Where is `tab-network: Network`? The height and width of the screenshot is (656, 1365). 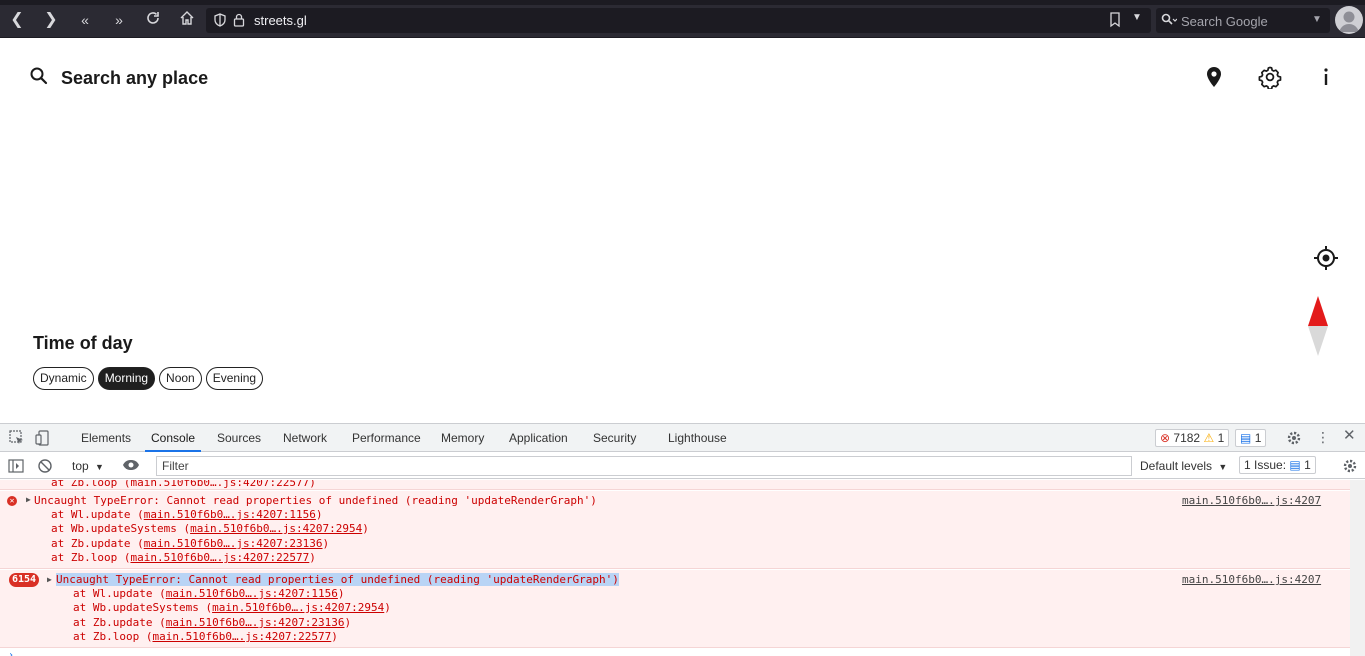
tab-network: Network is located at coordinates (305, 438).